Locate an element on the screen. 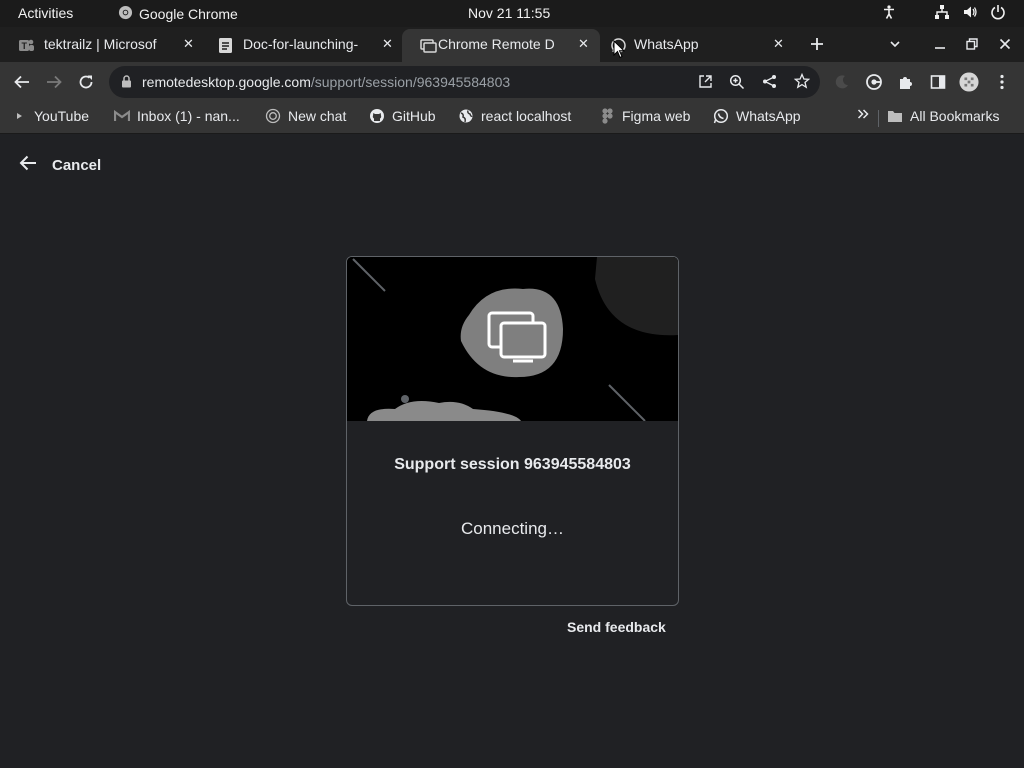 Image resolution: width=1024 pixels, height=768 pixels. kebab-menu-icon is located at coordinates (1002, 82).